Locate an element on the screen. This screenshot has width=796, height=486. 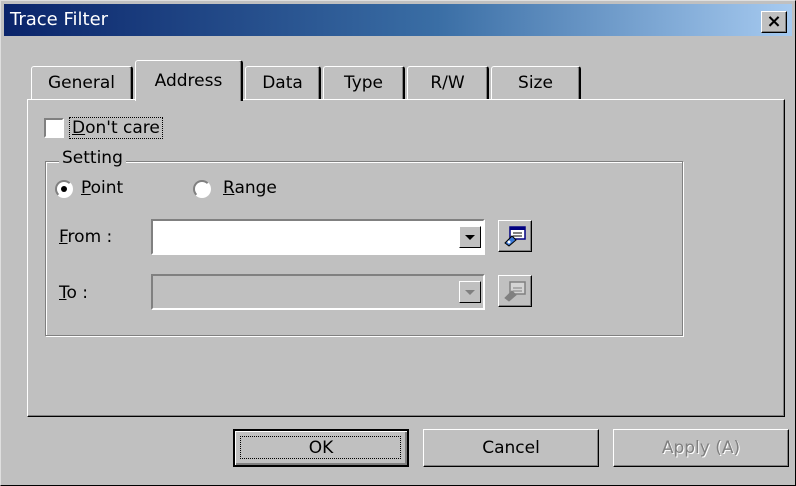
point-radio is located at coordinates (64, 189).